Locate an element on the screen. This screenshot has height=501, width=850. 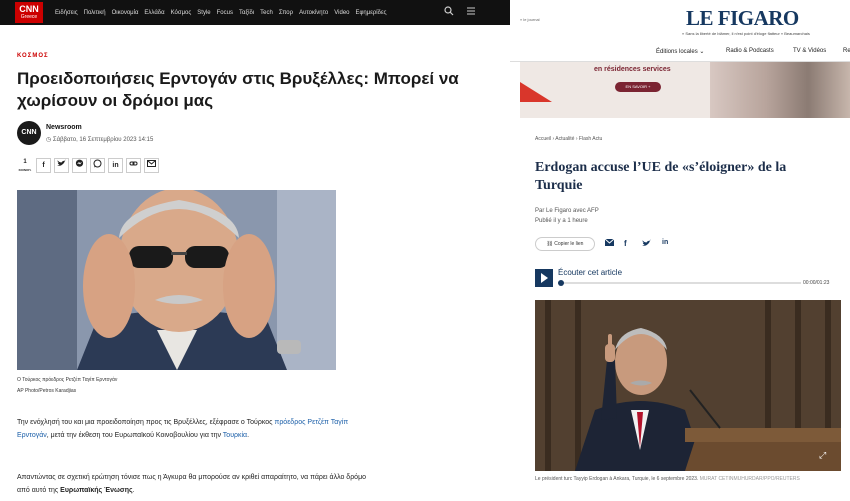
ad-text: en résidences services is located at coordinates (632, 69).